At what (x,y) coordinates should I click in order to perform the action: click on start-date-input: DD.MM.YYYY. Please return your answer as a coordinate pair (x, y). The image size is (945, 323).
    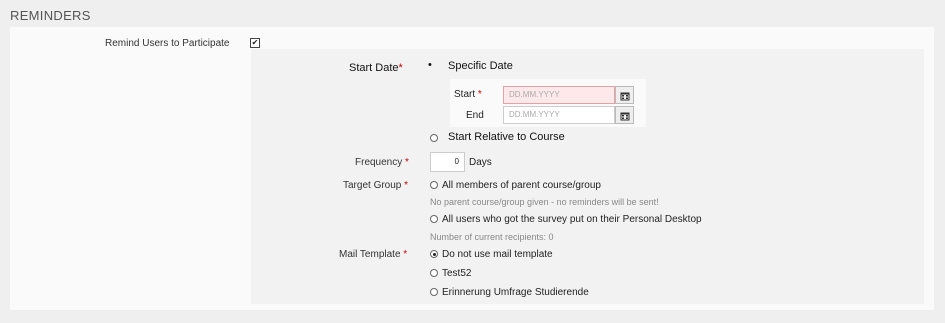
    Looking at the image, I should click on (559, 95).